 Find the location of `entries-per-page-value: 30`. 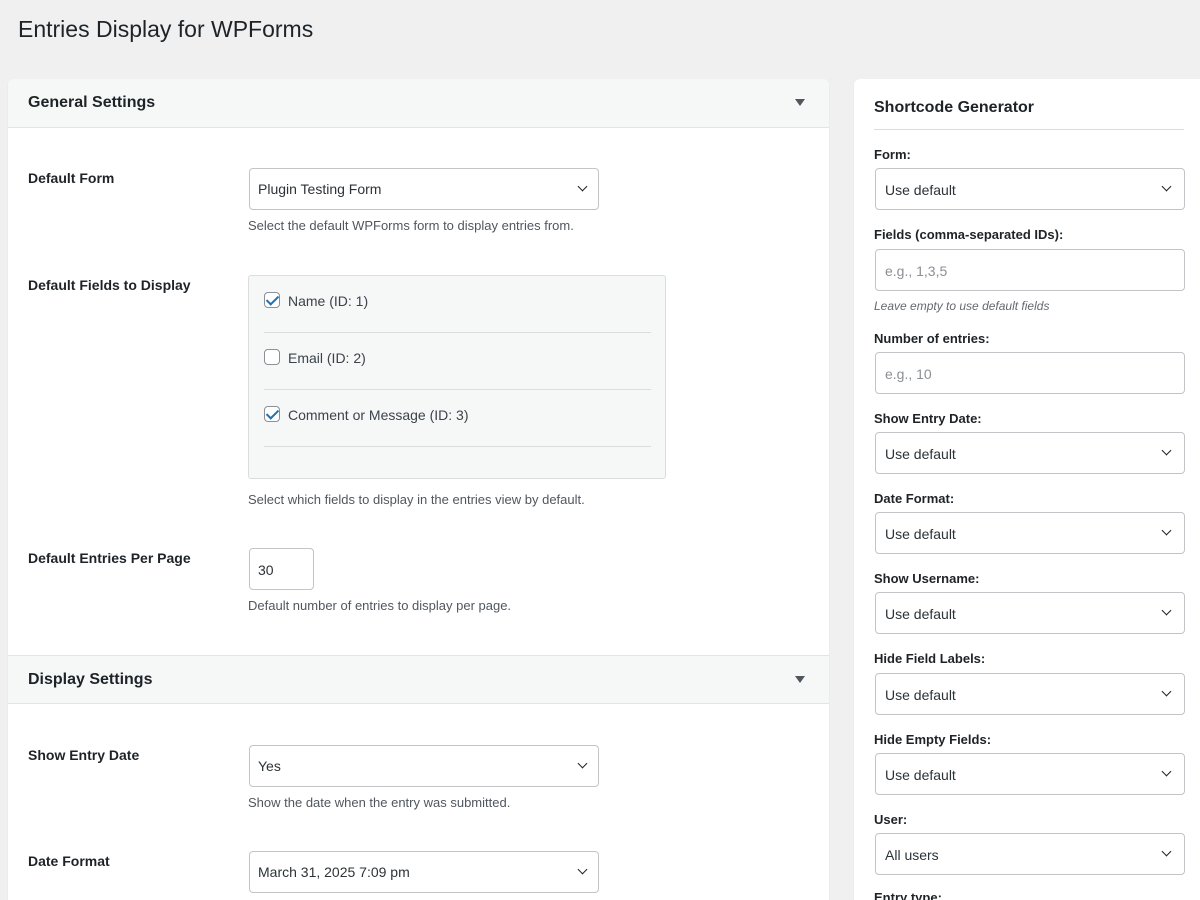

entries-per-page-value: 30 is located at coordinates (266, 570).